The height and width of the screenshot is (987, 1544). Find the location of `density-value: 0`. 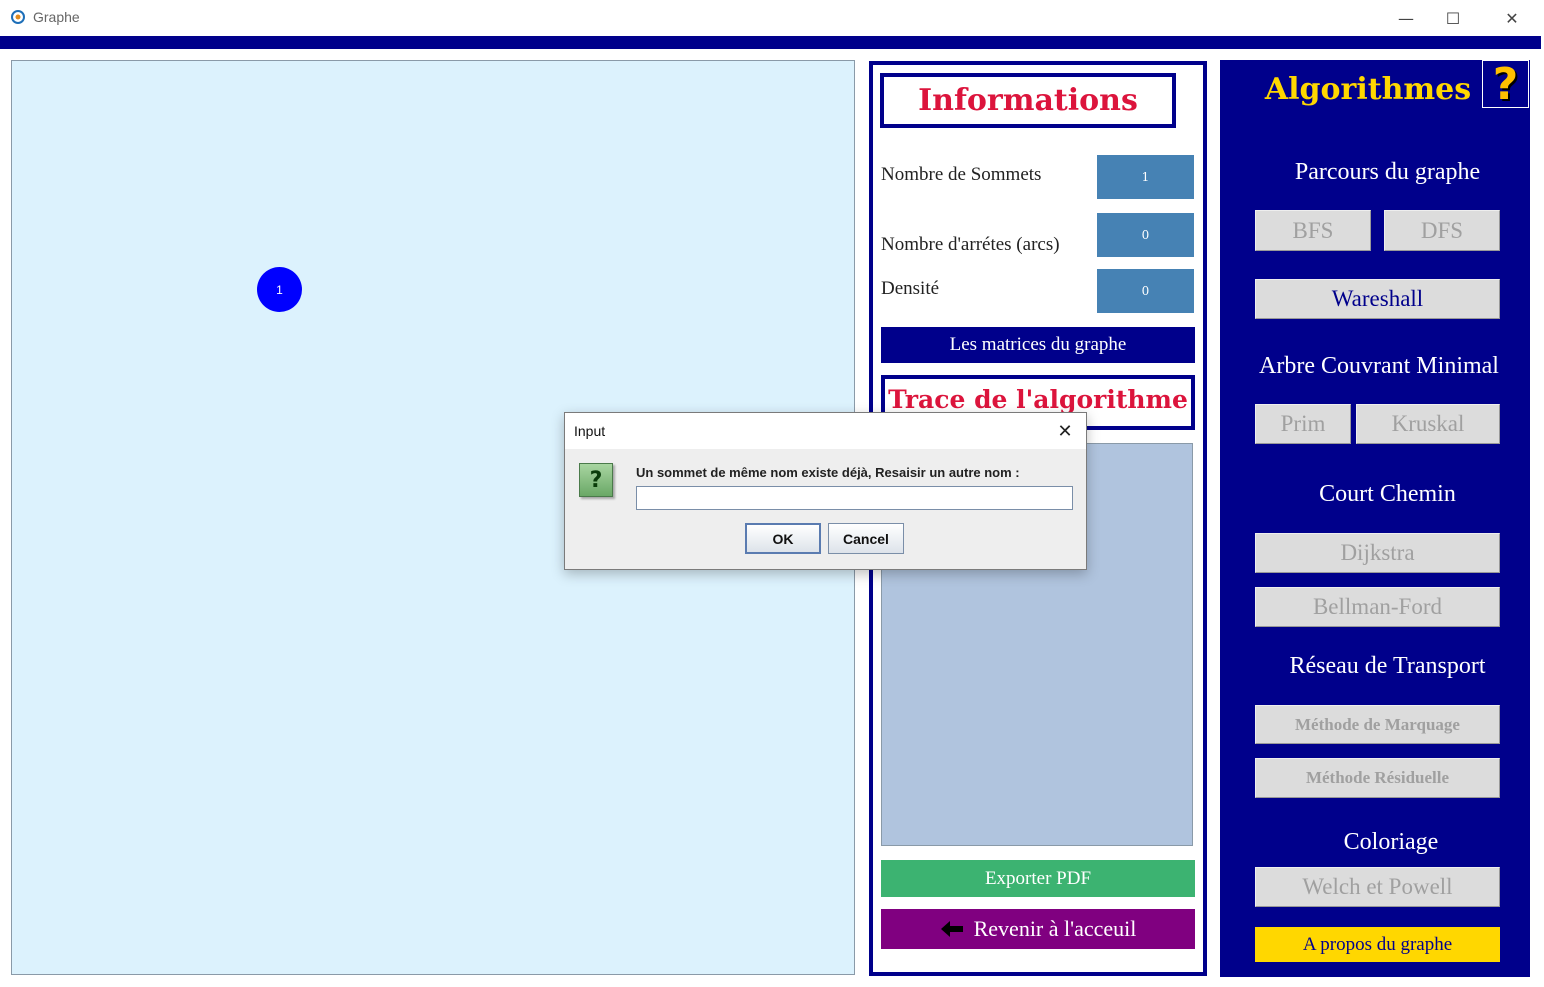

density-value: 0 is located at coordinates (1145, 291).